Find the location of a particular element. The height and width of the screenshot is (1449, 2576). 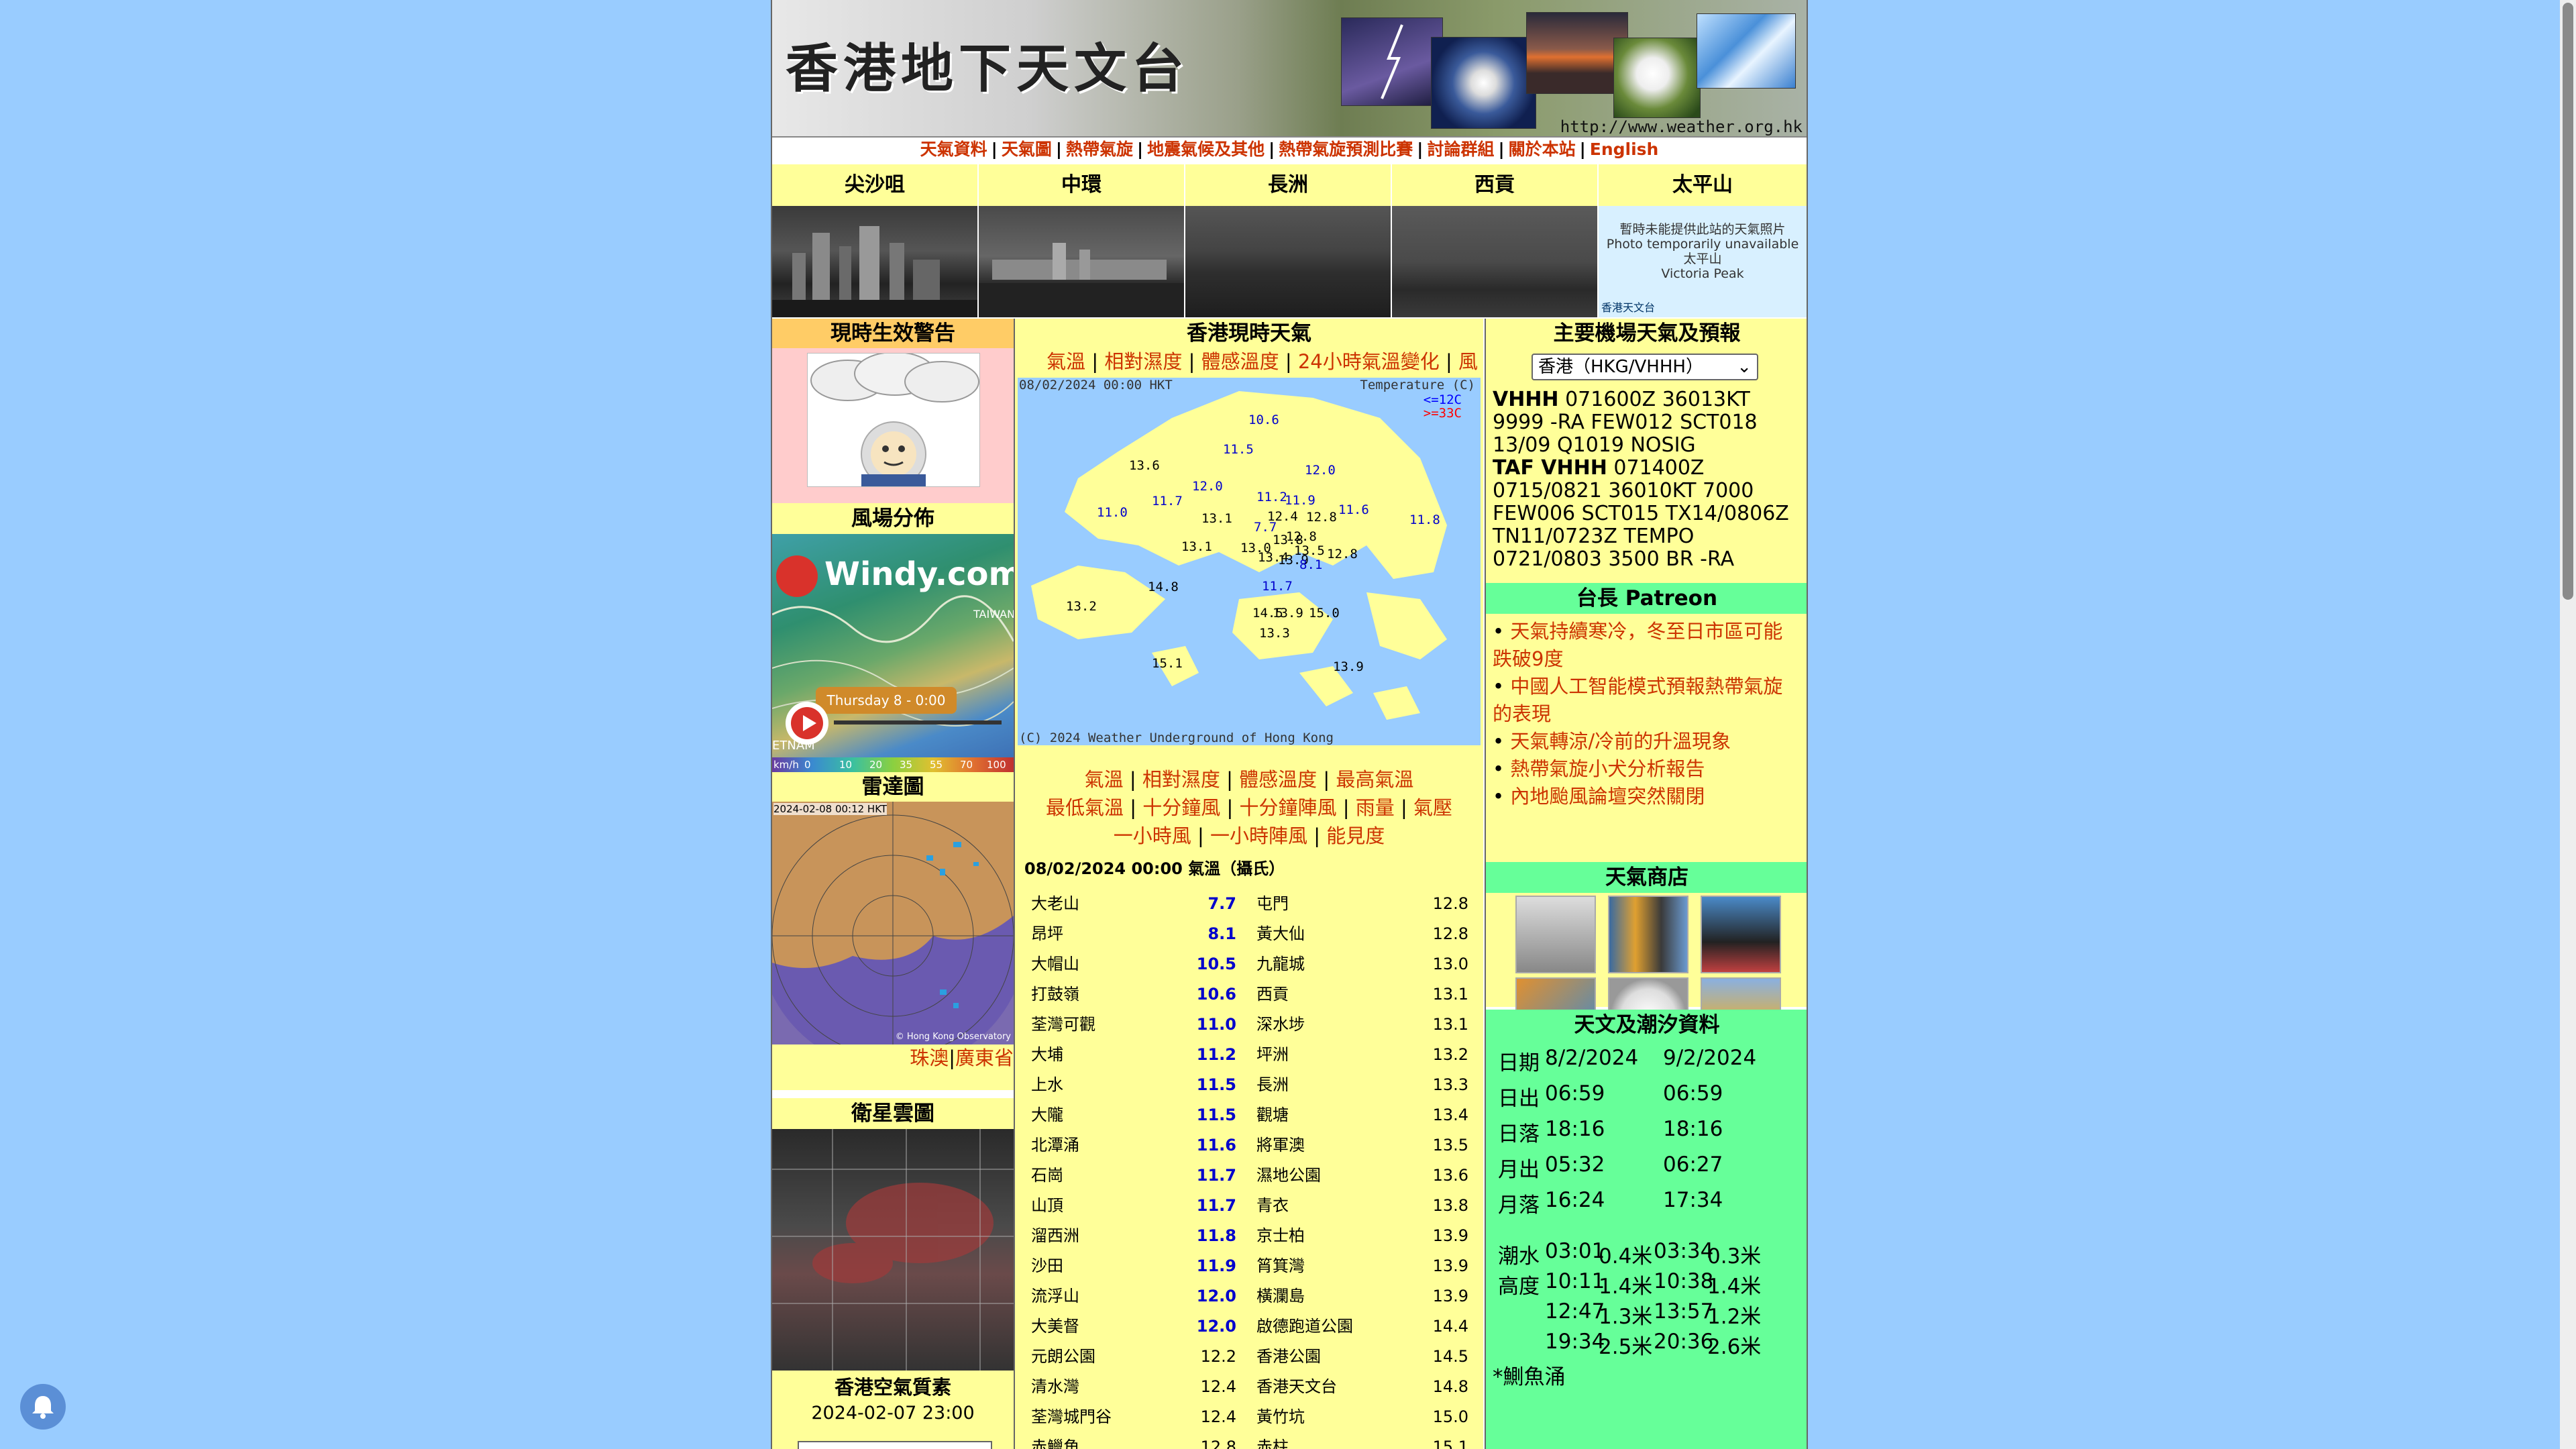

link-wind: 風 is located at coordinates (1468, 361).